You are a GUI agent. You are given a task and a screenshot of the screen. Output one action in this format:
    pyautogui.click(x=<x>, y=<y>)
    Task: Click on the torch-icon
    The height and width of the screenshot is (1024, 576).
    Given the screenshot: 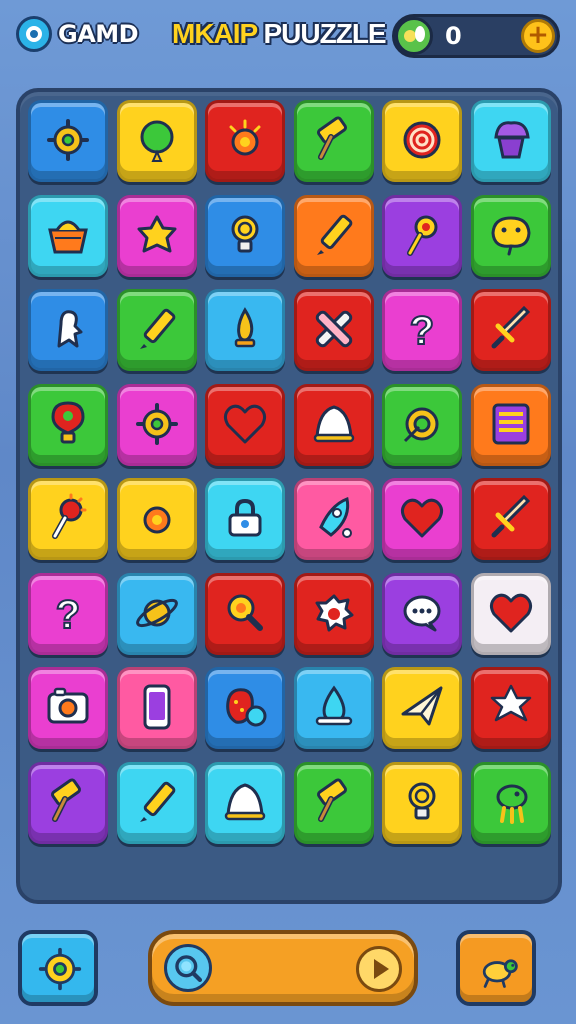 What is the action you would take?
    pyautogui.click(x=69, y=516)
    